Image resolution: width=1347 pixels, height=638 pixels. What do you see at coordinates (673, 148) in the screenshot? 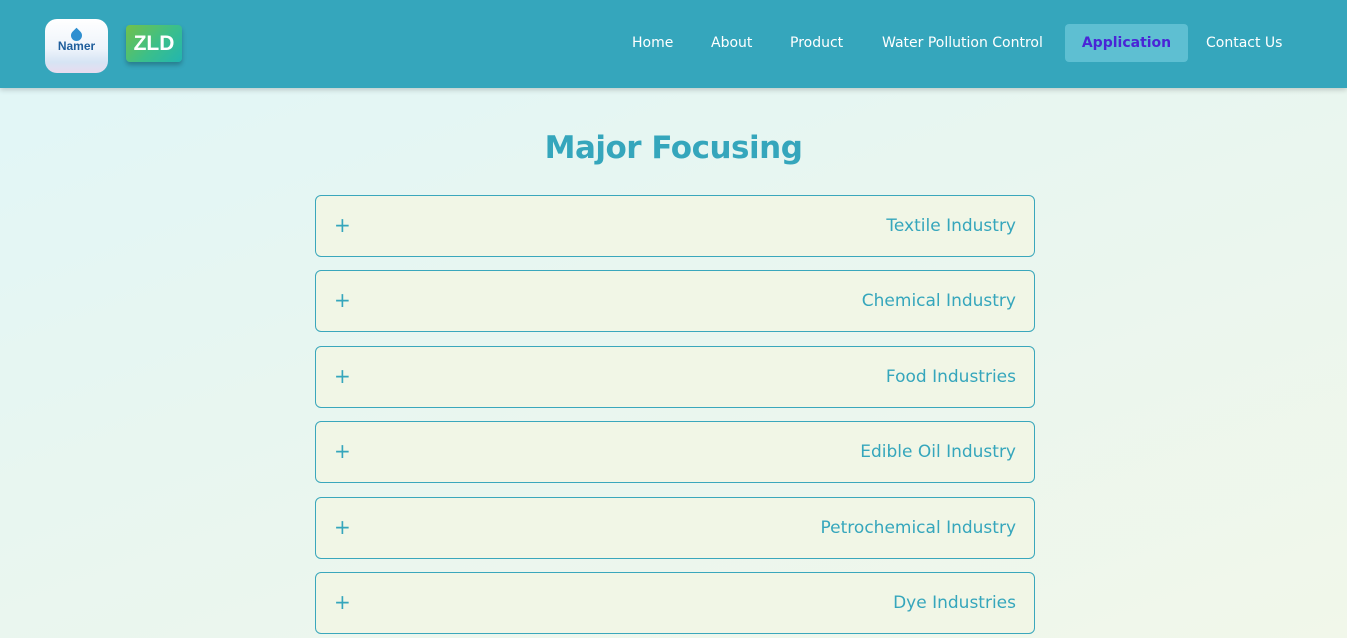
I see `page-title: Major Focusing` at bounding box center [673, 148].